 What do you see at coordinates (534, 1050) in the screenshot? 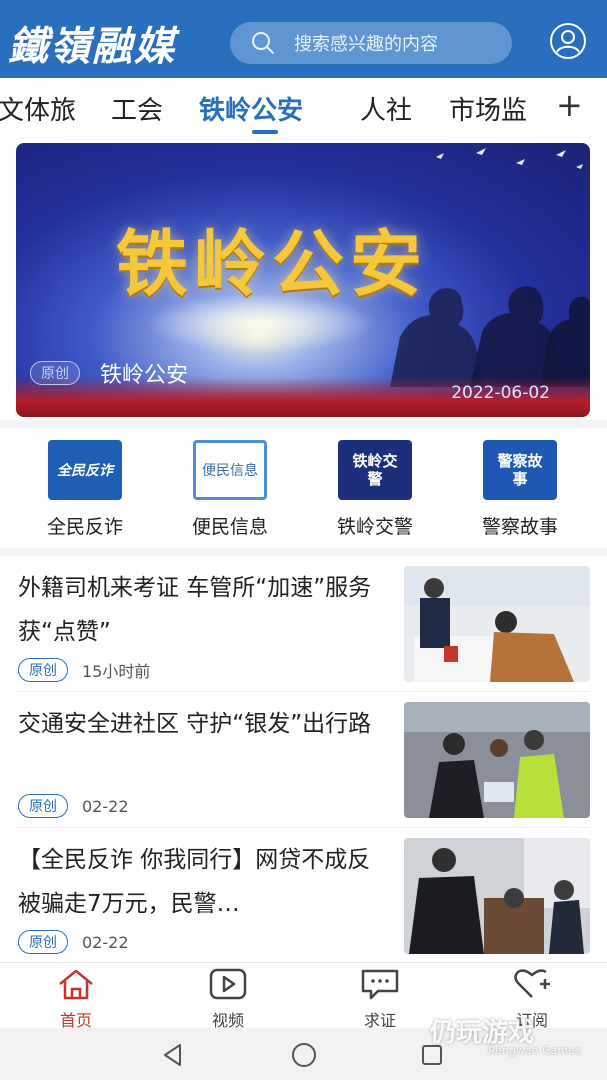
I see `watermark-subtext: Rengwan Games` at bounding box center [534, 1050].